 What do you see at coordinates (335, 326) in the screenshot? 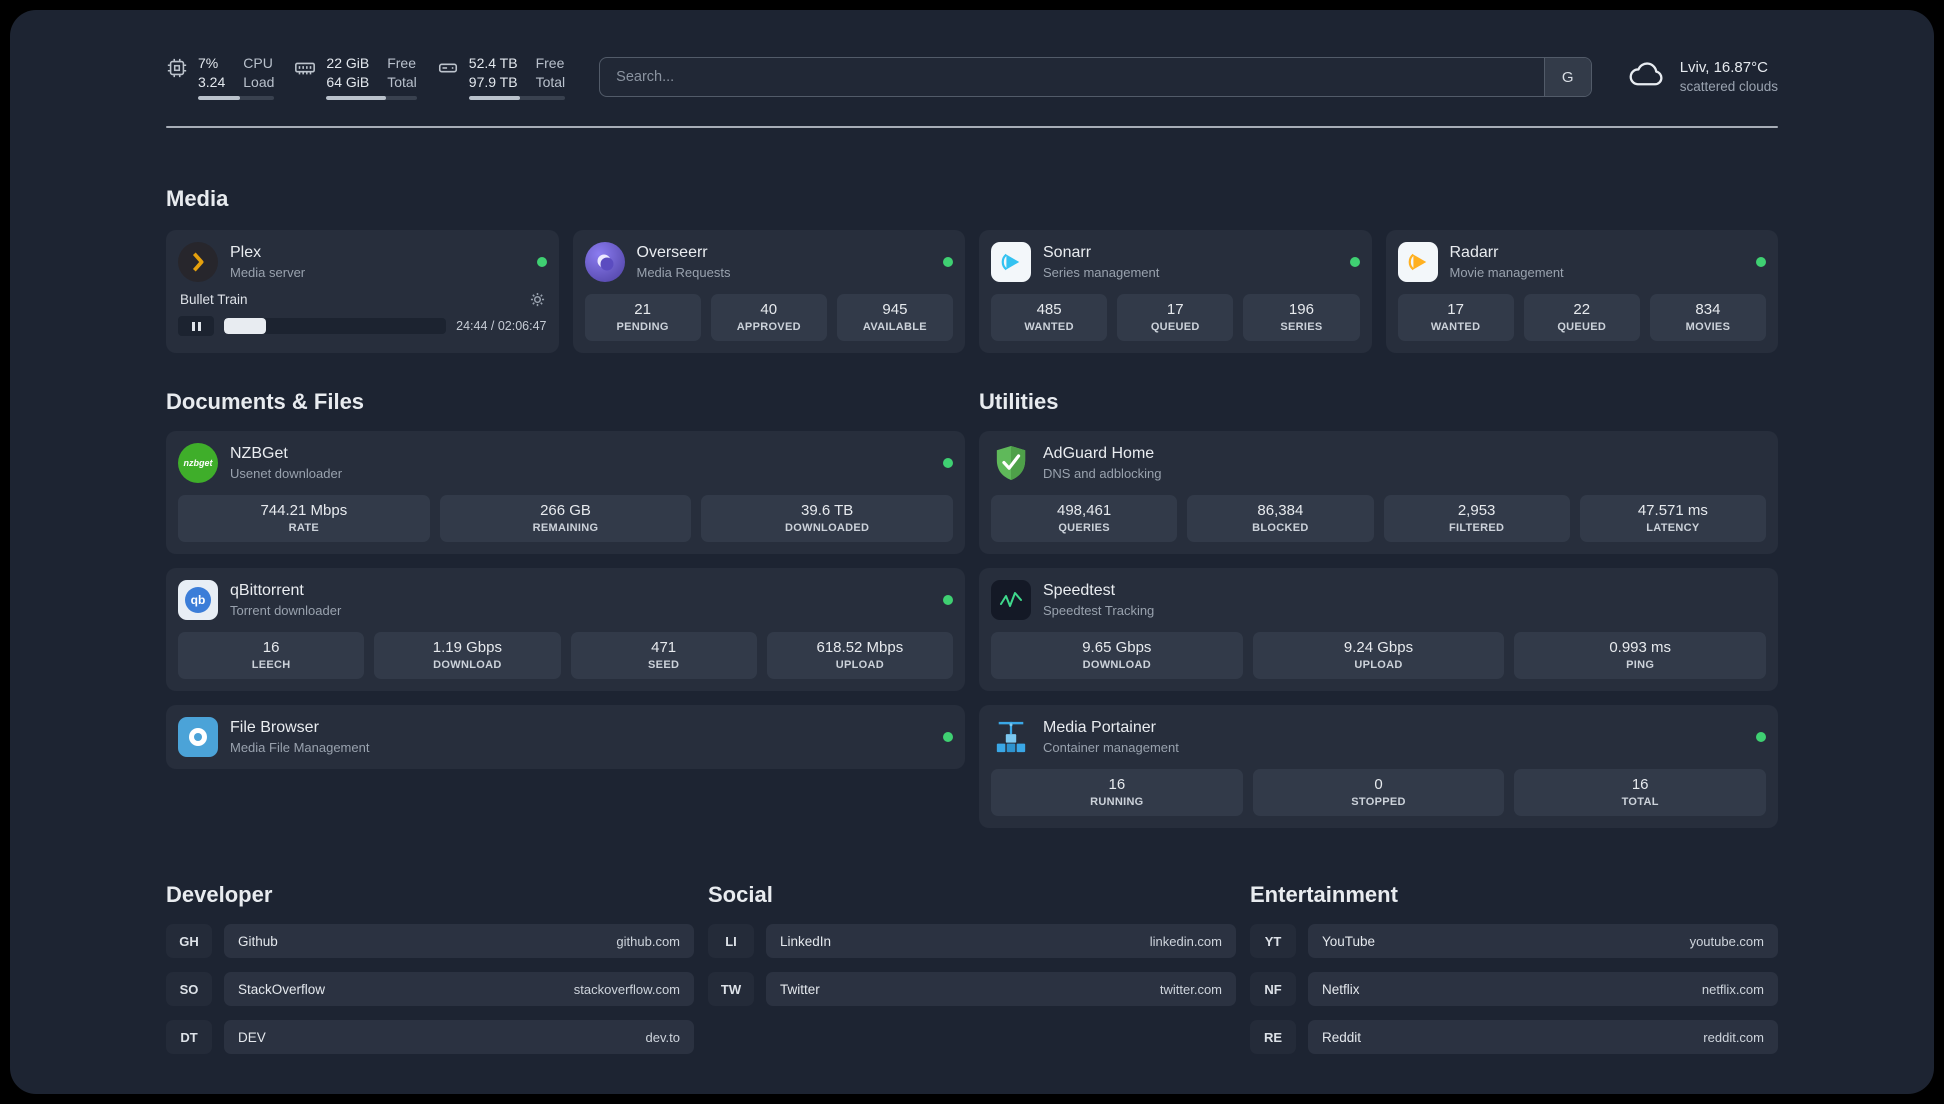
I see `playback-progress-bar` at bounding box center [335, 326].